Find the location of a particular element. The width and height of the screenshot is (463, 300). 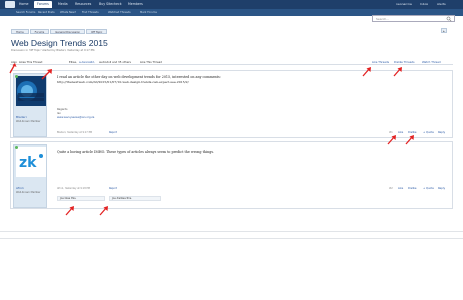

subtab-whats-new: Whats New? is located at coordinates (68, 13).